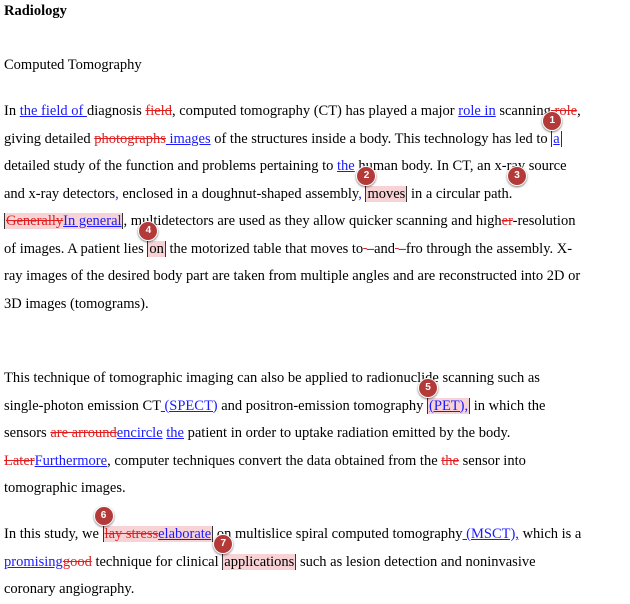 This screenshot has width=630, height=604. I want to click on deletion: are arround, so click(83, 433).